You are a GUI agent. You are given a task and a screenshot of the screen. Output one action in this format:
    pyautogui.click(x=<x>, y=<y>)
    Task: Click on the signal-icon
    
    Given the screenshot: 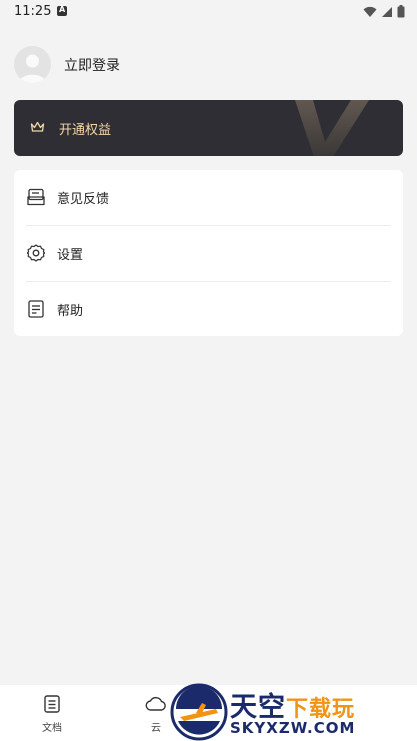 What is the action you would take?
    pyautogui.click(x=387, y=11)
    